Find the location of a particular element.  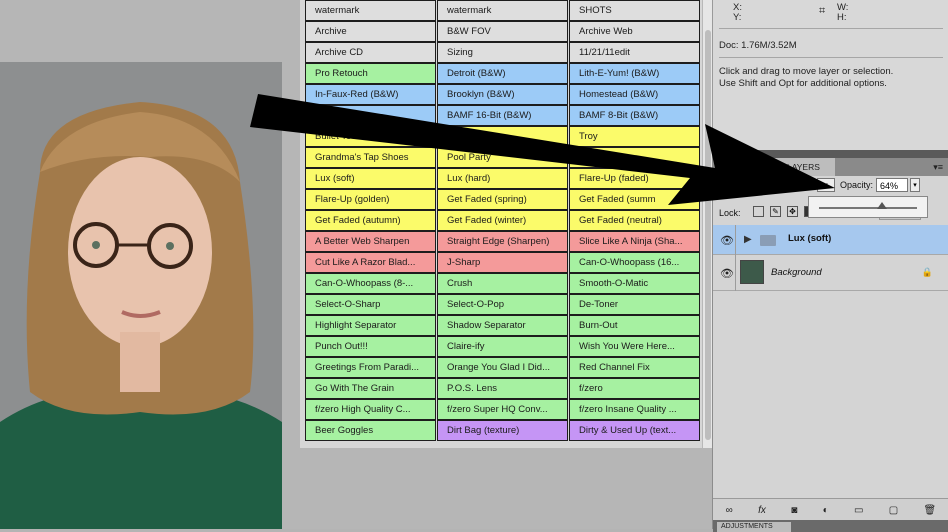

action-button: Lux (soft) is located at coordinates (370, 178).